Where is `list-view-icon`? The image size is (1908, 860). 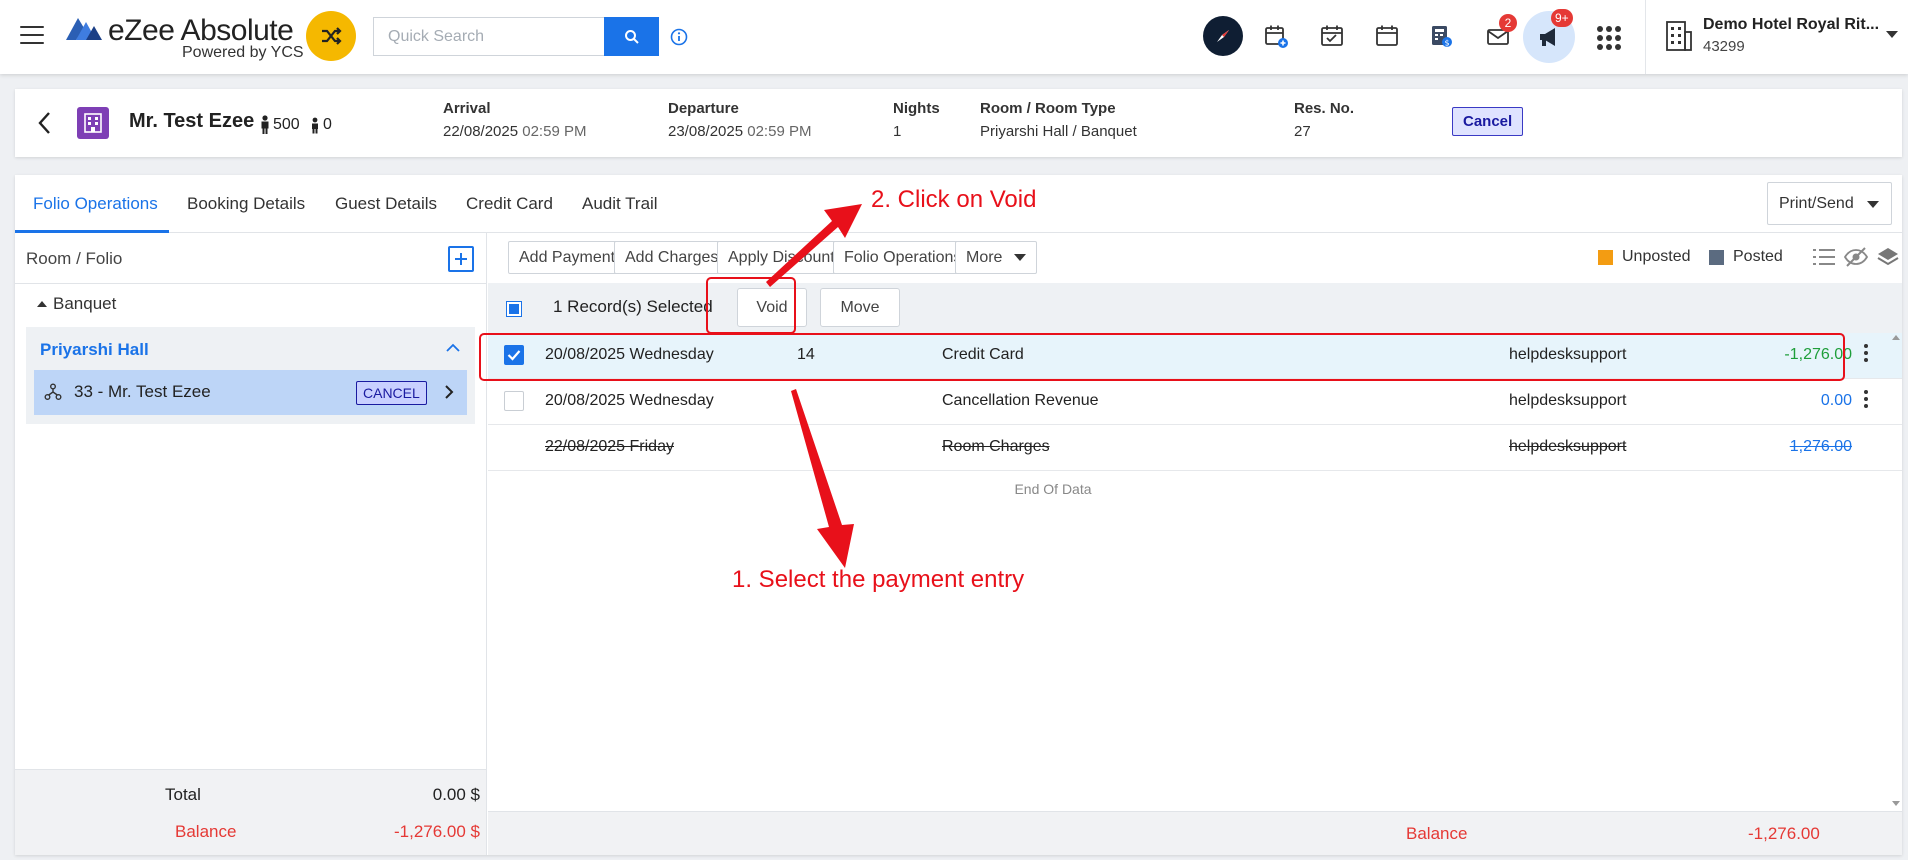
list-view-icon is located at coordinates (1824, 257).